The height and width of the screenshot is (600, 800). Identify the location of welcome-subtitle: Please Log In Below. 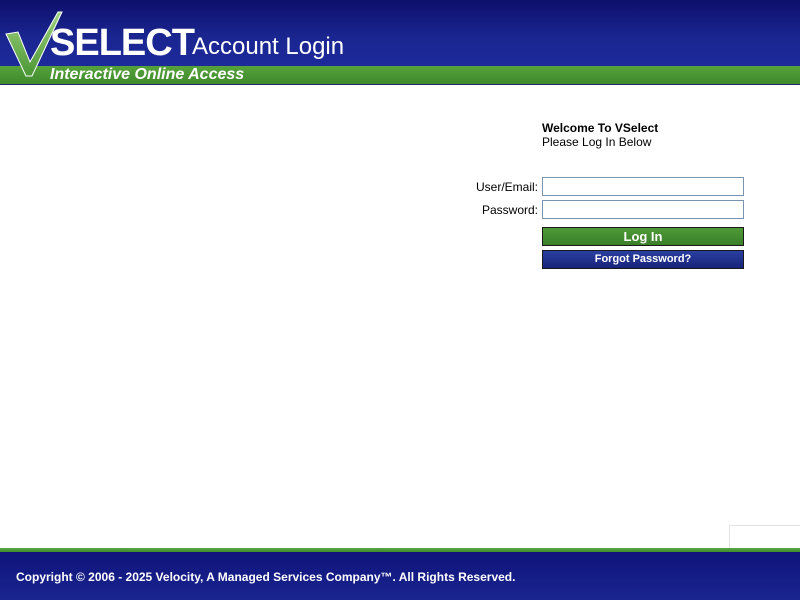
(597, 142).